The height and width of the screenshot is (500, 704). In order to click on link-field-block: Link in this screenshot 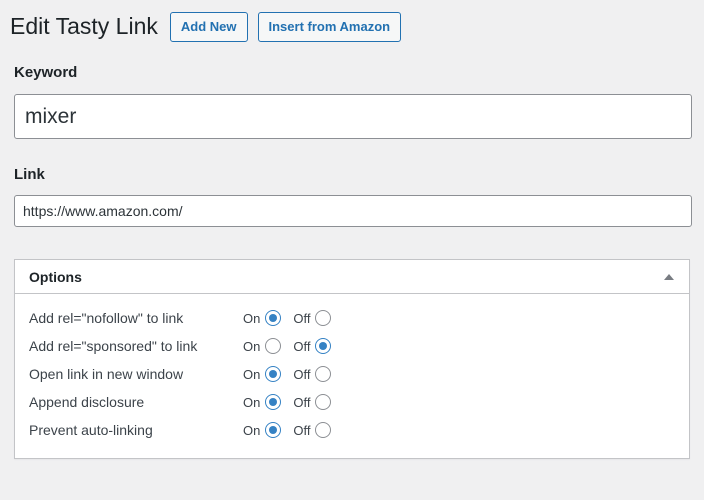, I will do `click(352, 197)`.